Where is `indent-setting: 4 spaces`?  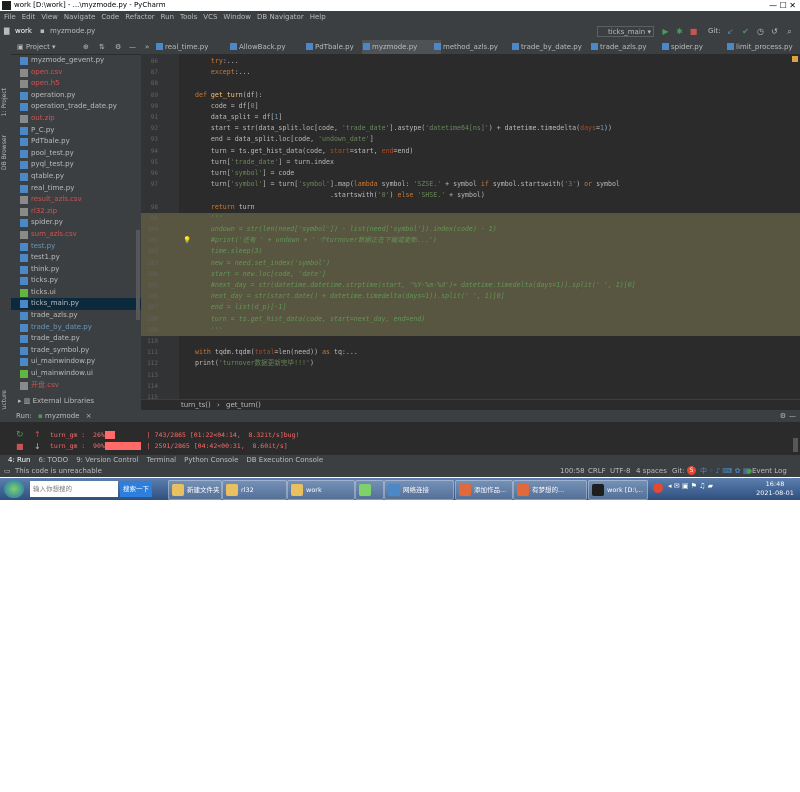
indent-setting: 4 spaces is located at coordinates (651, 471).